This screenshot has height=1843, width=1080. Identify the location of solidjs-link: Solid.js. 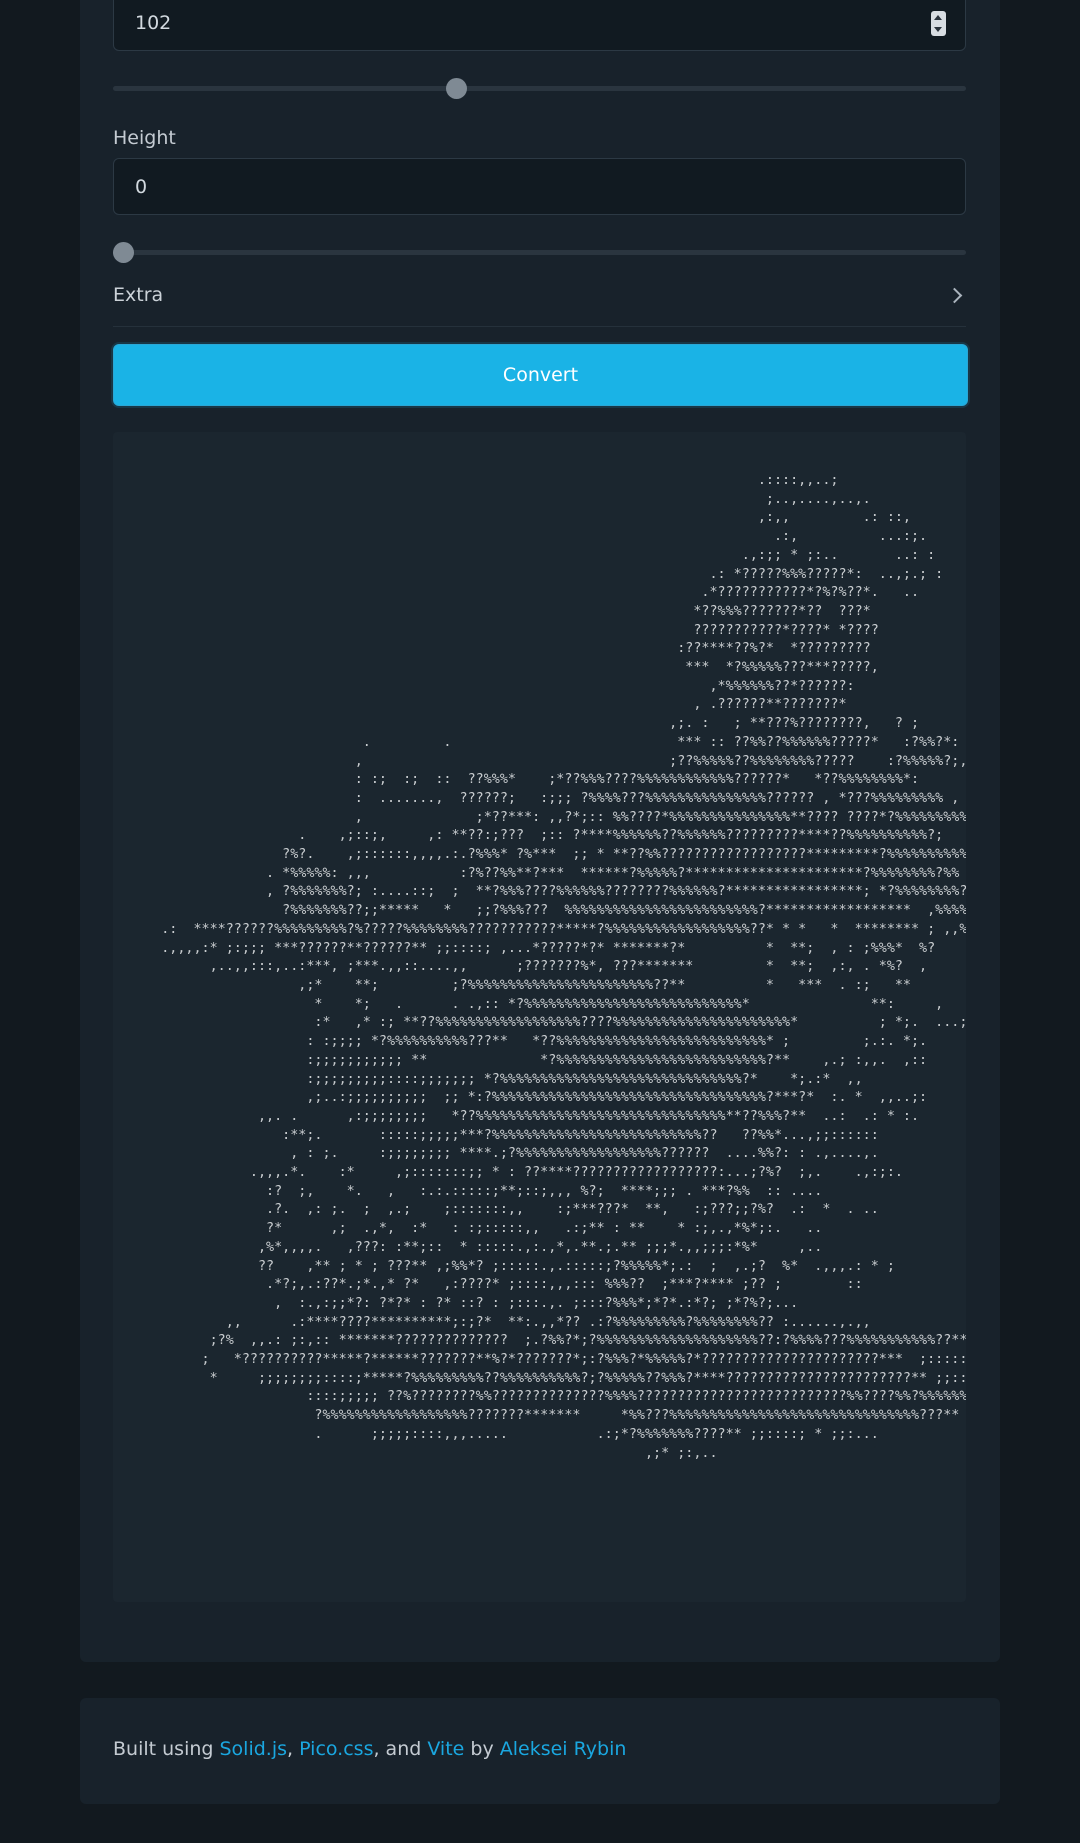
(254, 1749).